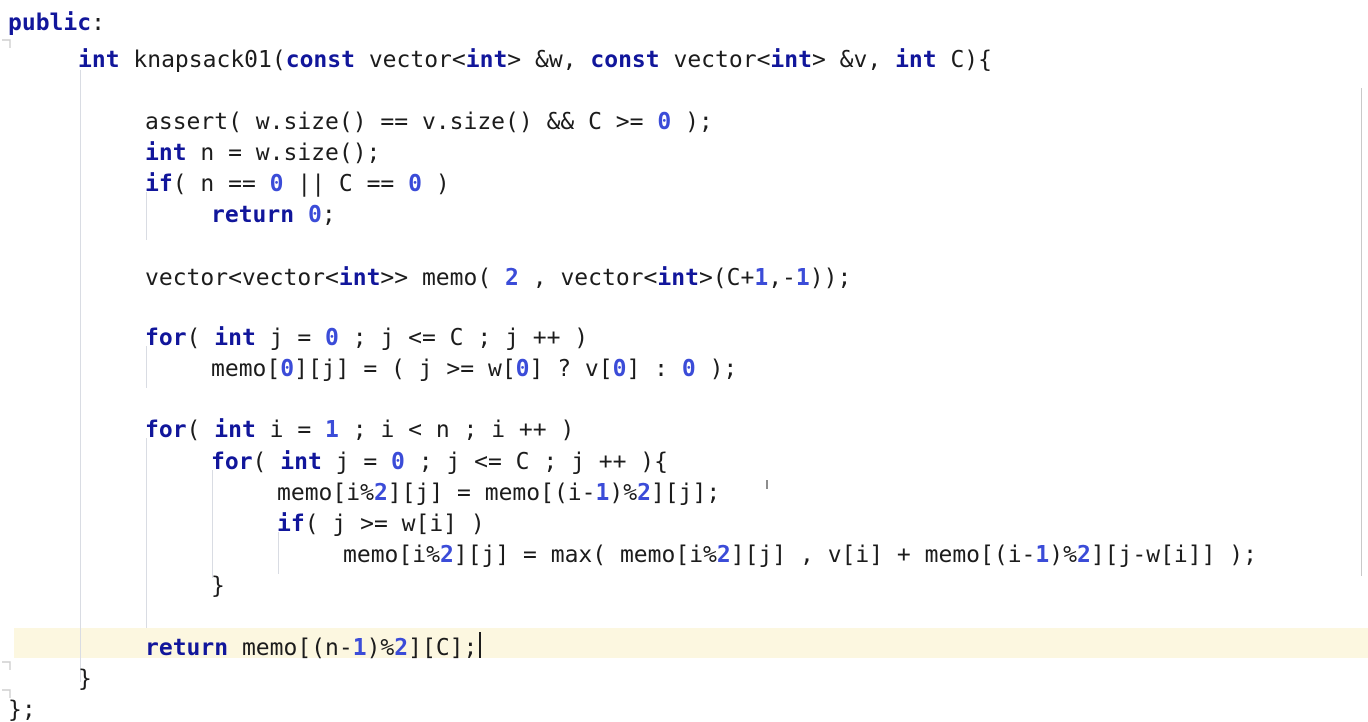  What do you see at coordinates (684, 23) in the screenshot?
I see `code-line: public:` at bounding box center [684, 23].